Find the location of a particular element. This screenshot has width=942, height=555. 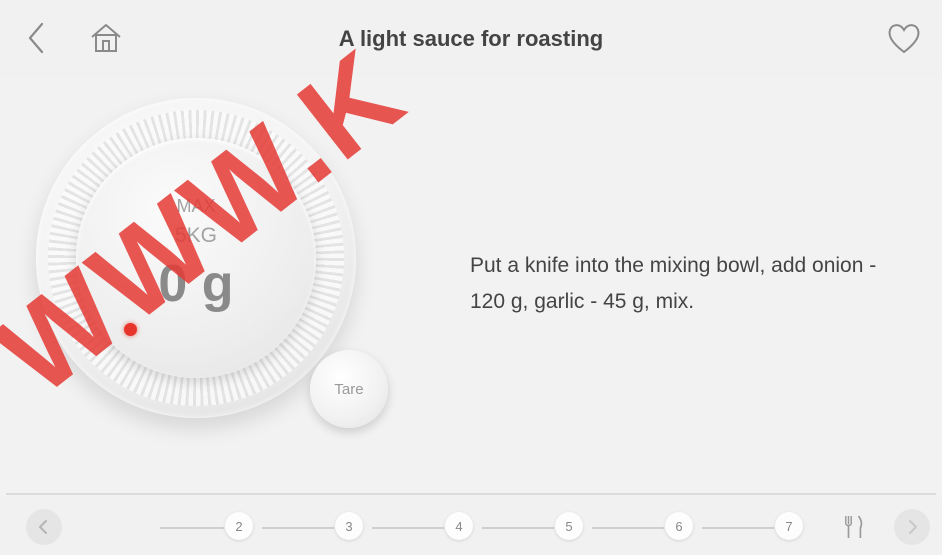

tare-label: Tare is located at coordinates (349, 389).